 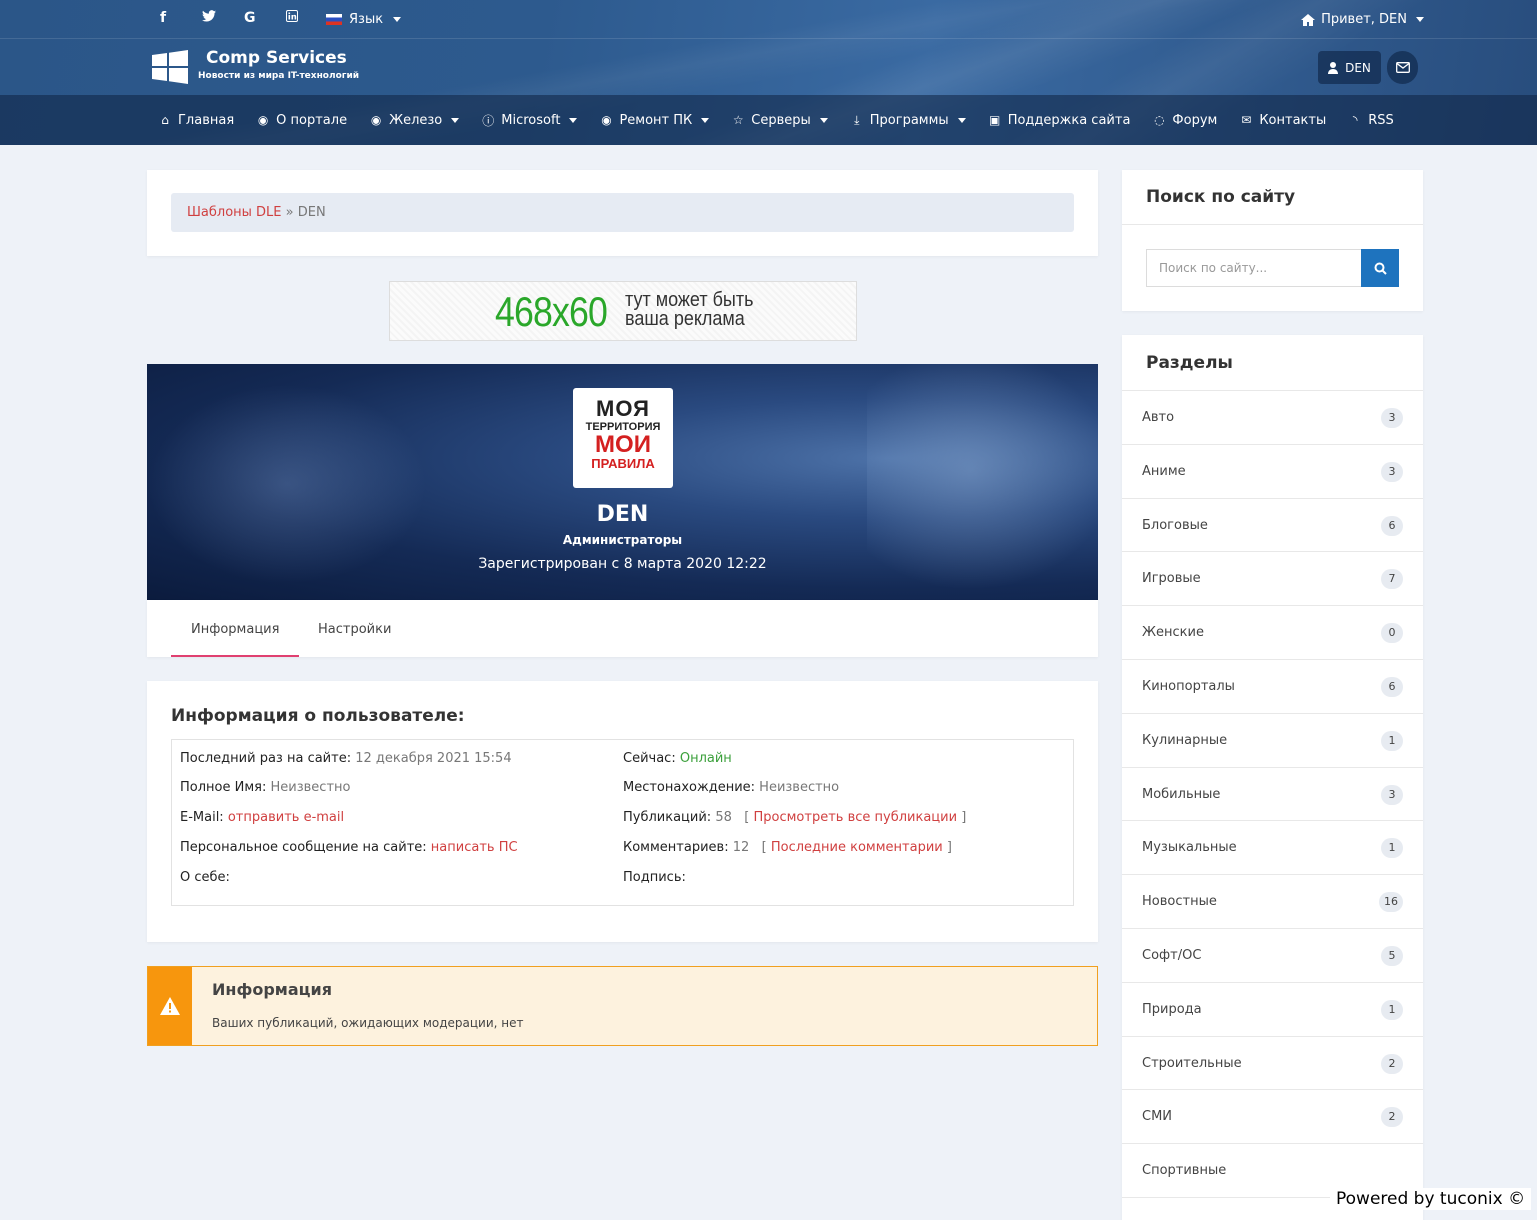 I want to click on category-item: Новостные 16, so click(x=1272, y=902).